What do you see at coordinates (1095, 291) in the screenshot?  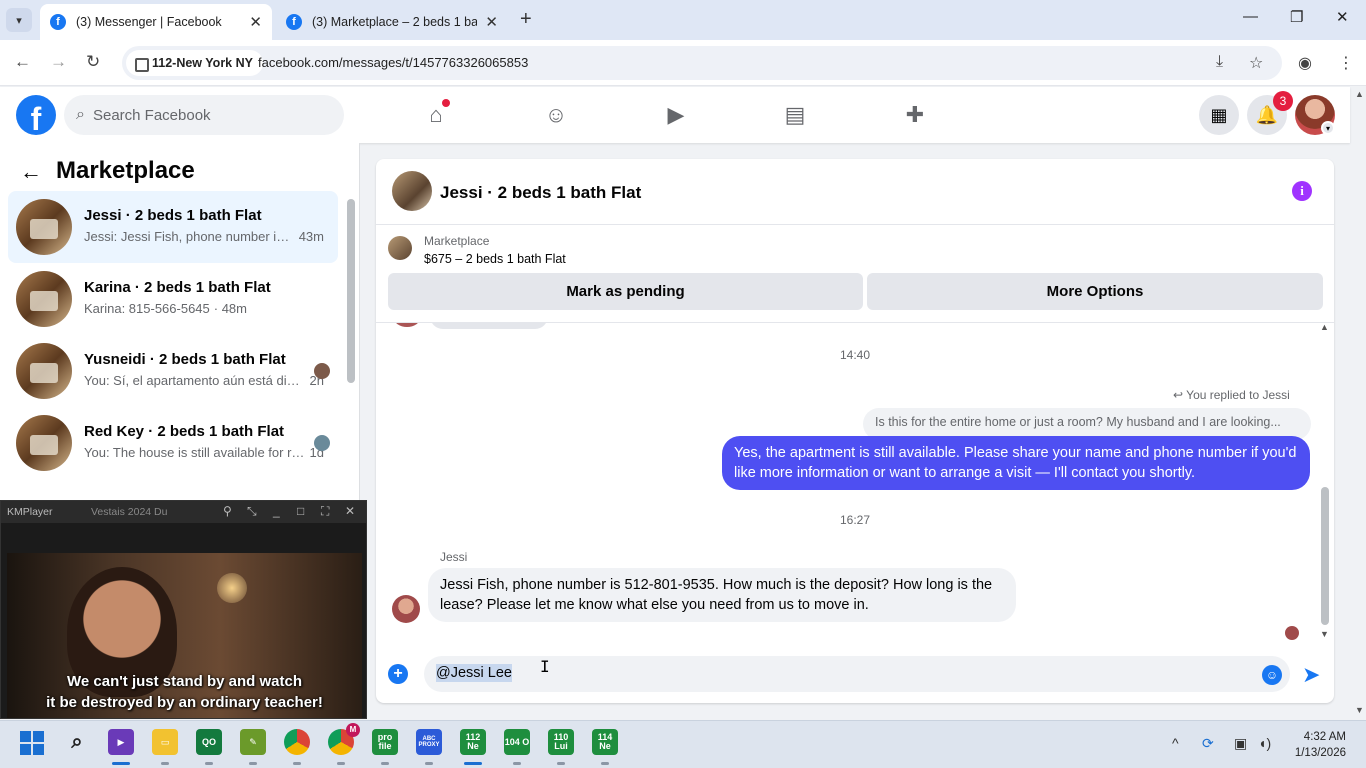 I see `more-options-button: More Options` at bounding box center [1095, 291].